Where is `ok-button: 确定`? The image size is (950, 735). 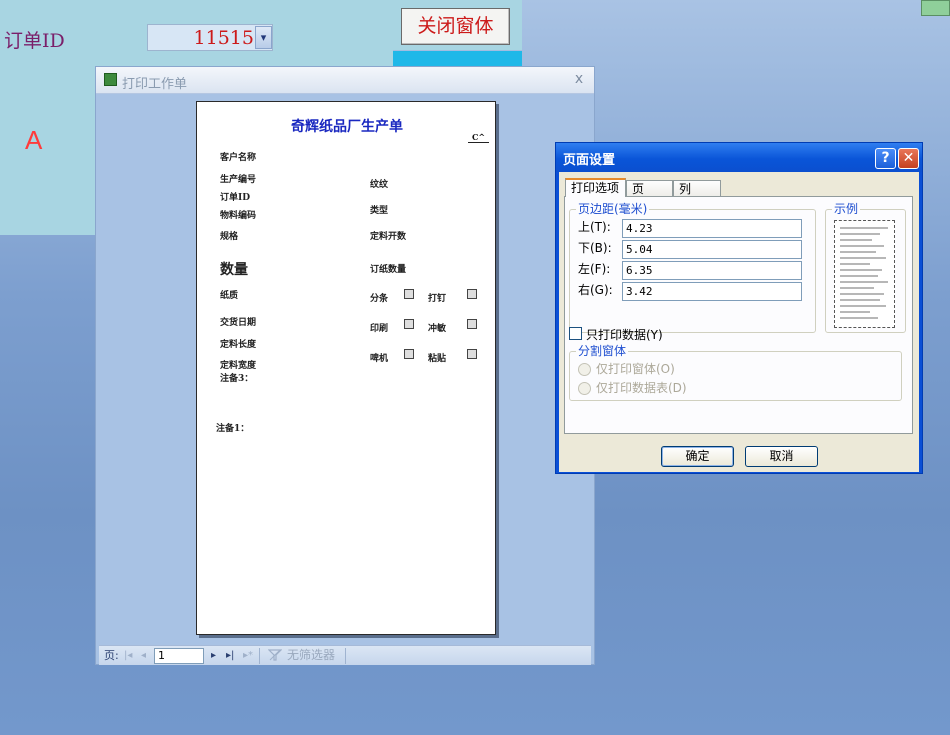
ok-button: 确定 is located at coordinates (697, 456).